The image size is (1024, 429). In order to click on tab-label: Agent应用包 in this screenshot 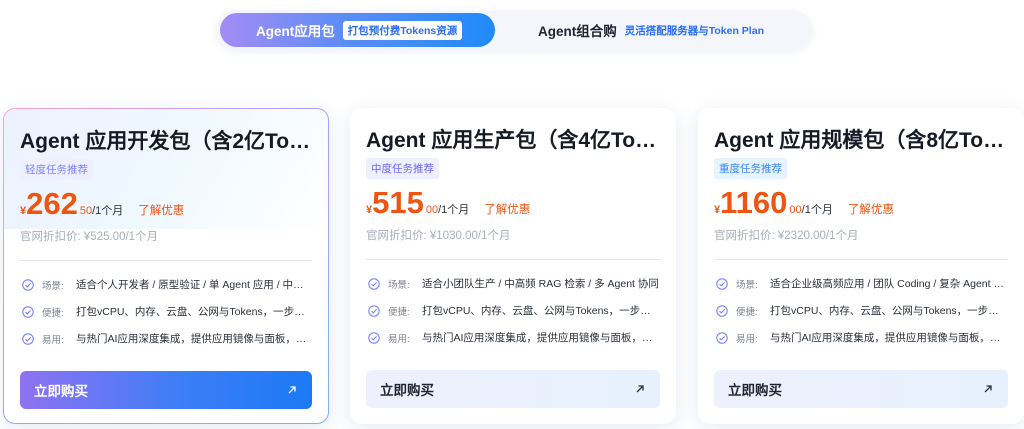, I will do `click(295, 31)`.